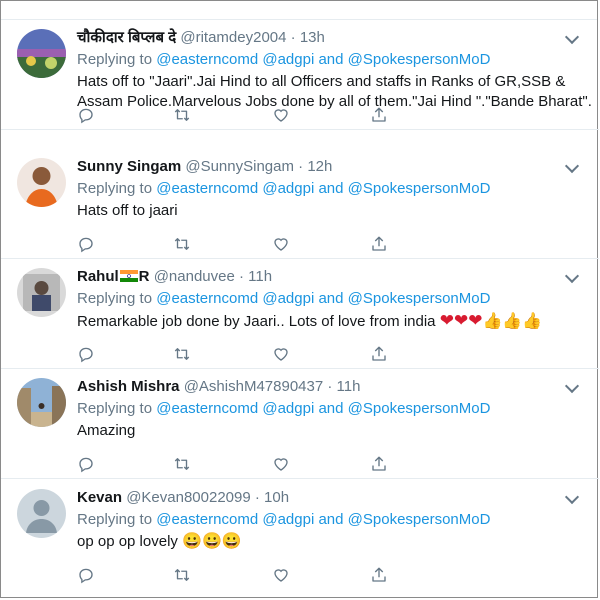 This screenshot has width=600, height=600. Describe the element at coordinates (239, 166) in the screenshot. I see `user-handle: @SunnySingam` at that location.